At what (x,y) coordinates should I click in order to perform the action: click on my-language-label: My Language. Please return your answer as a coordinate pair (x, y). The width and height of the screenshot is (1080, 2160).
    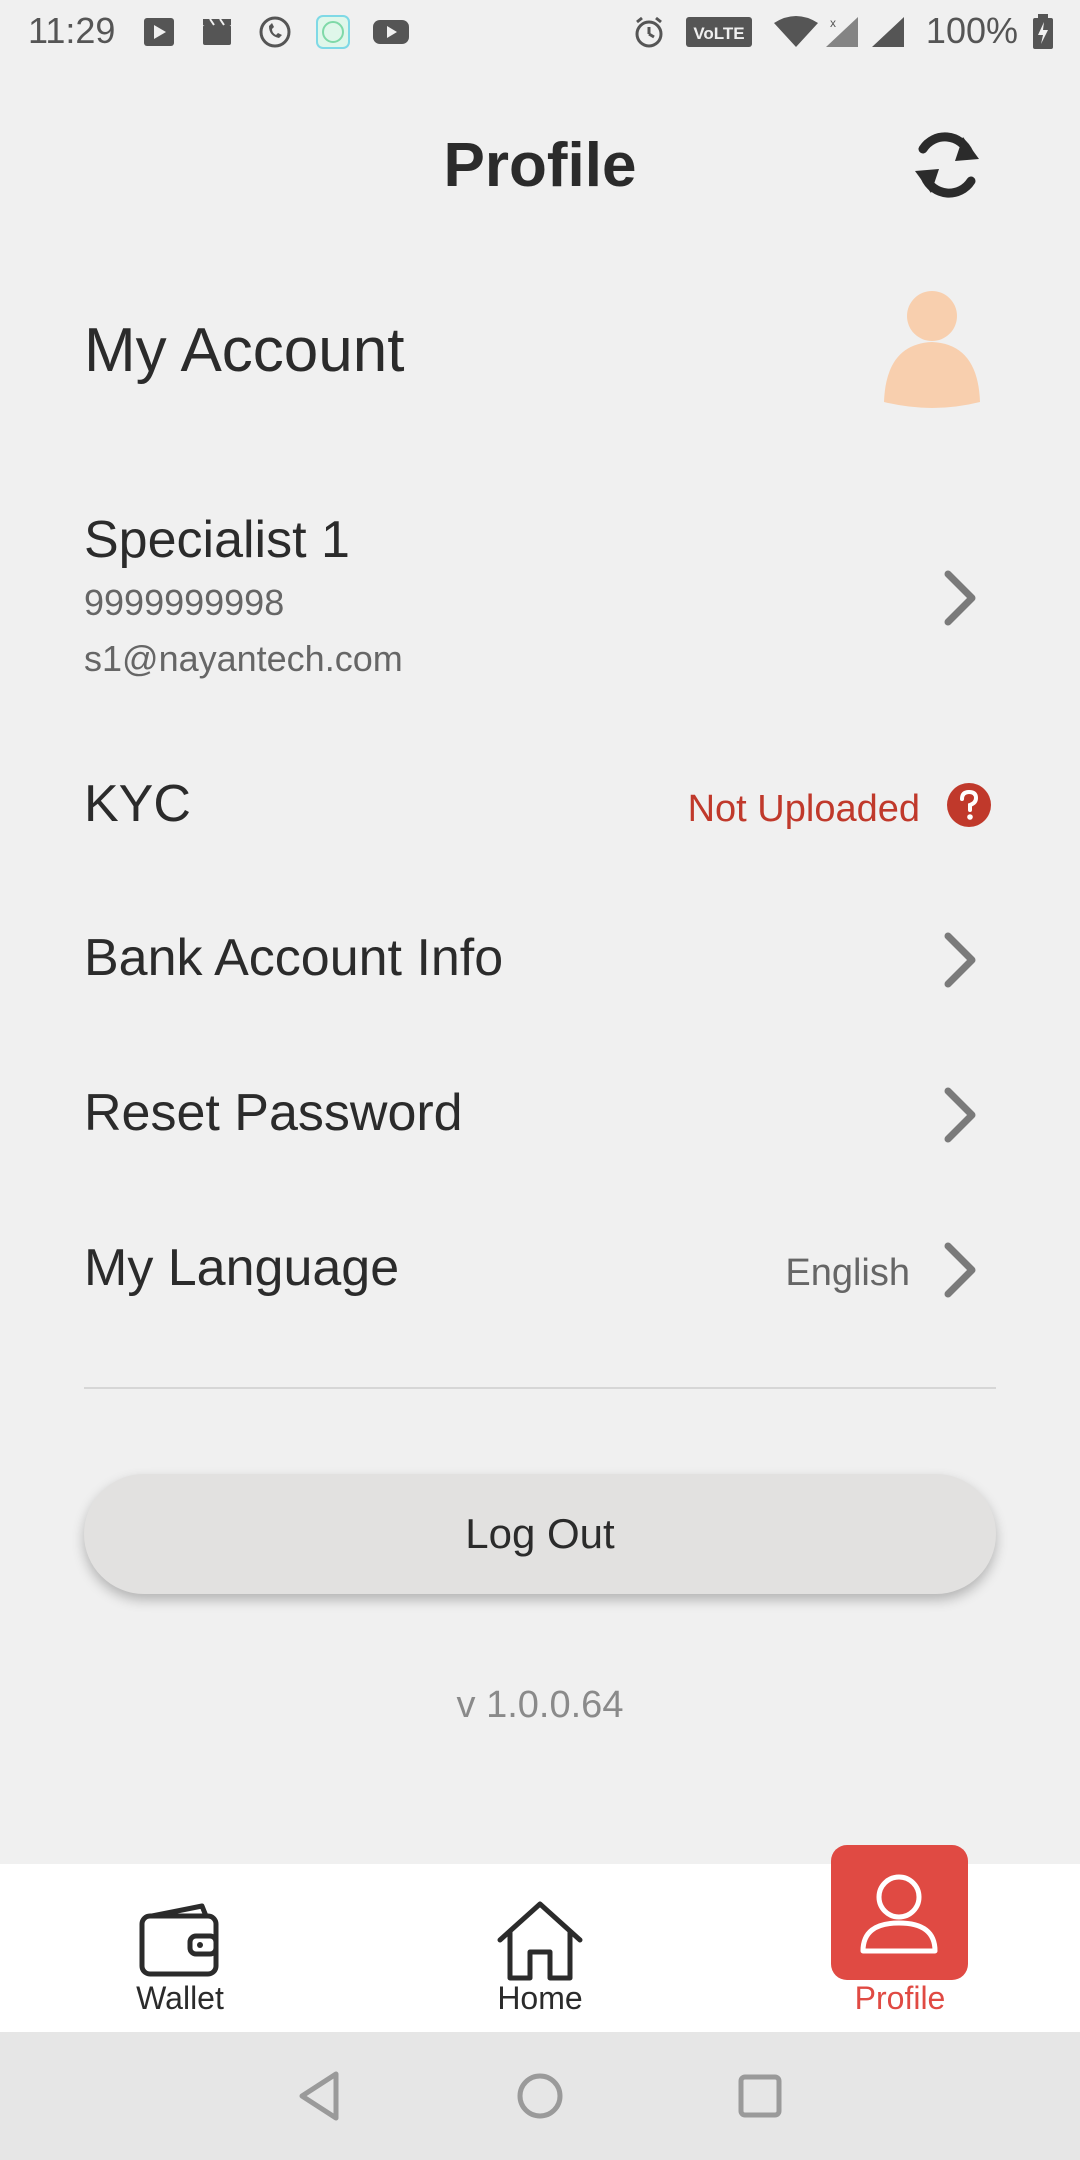
    Looking at the image, I should click on (242, 1268).